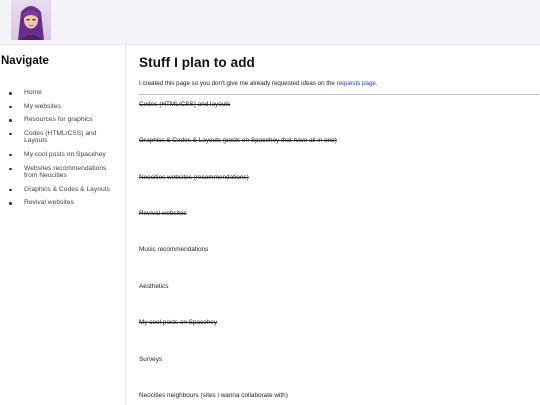 The height and width of the screenshot is (405, 540). I want to click on intro-suffix: ., so click(376, 83).